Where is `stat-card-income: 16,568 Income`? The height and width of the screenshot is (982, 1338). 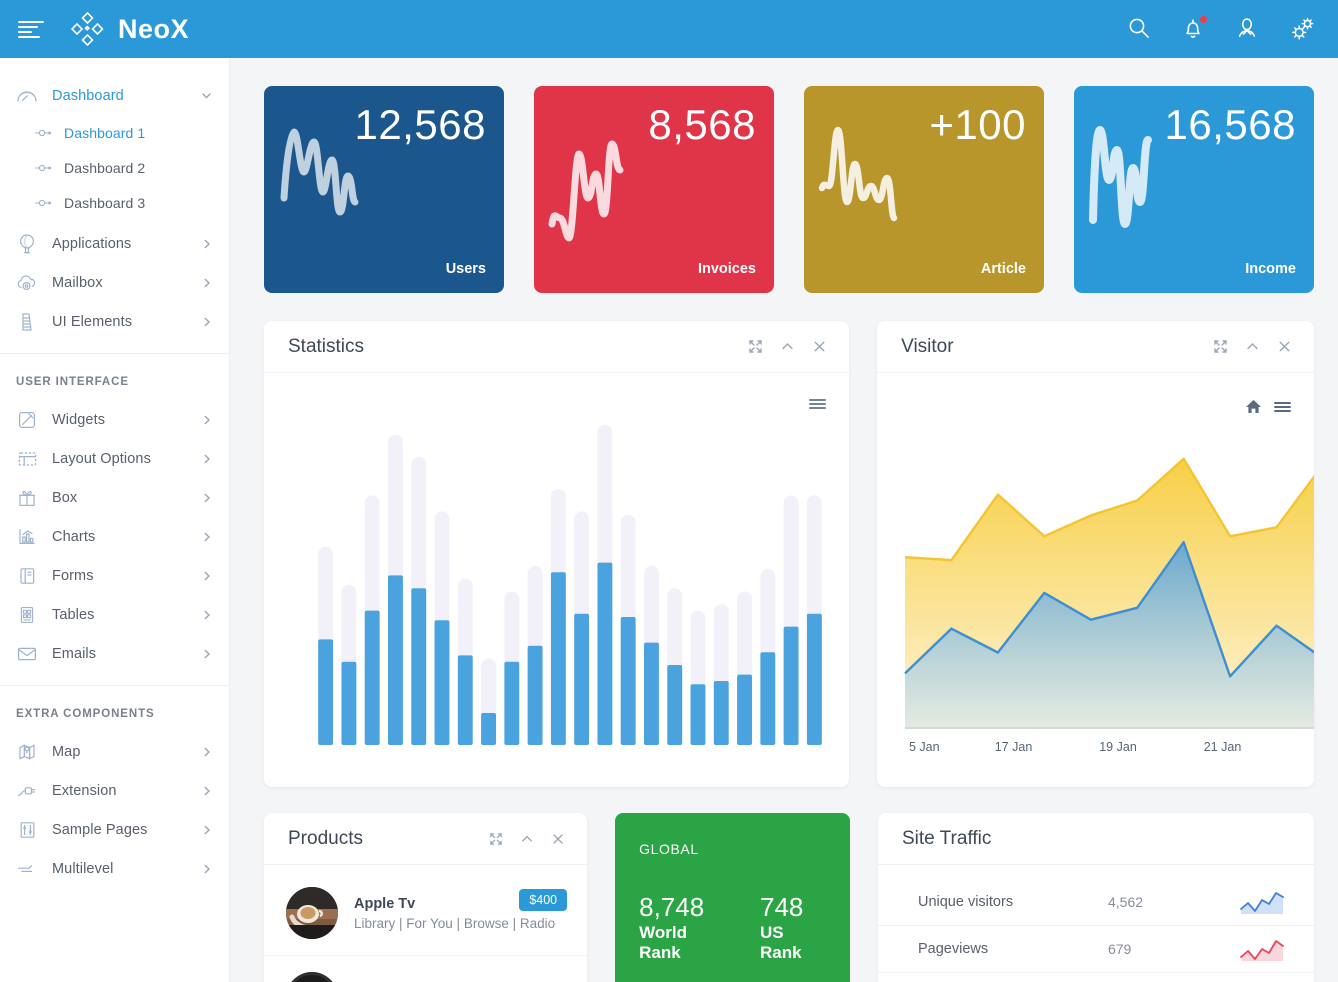
stat-card-income: 16,568 Income is located at coordinates (1194, 189).